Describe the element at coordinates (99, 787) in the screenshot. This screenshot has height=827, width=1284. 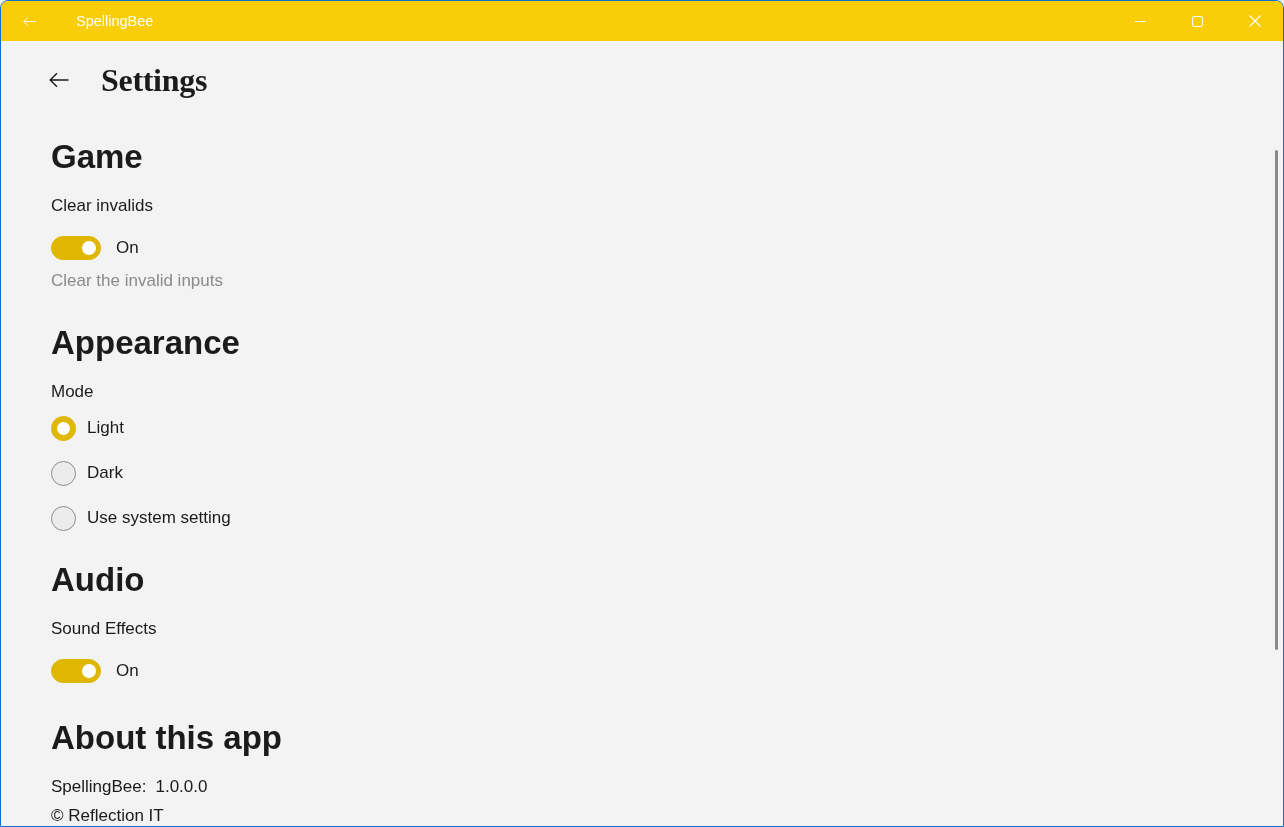
I see `app-name-label: SpellingBee:` at that location.